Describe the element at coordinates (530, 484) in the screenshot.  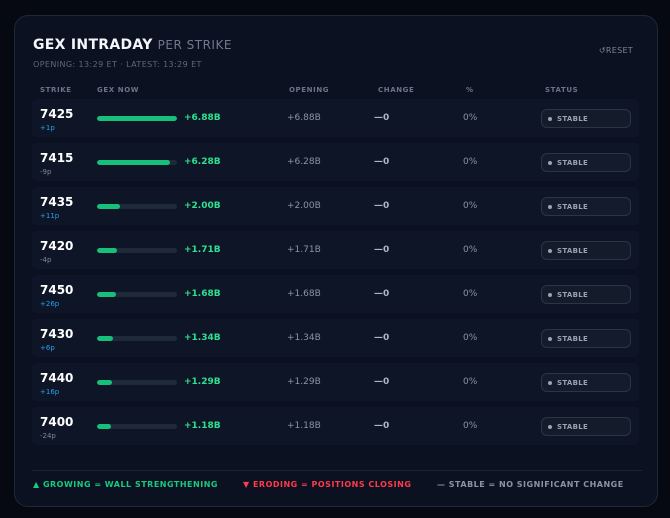
I see `legend-stable: — STABLE = NO SIGNIFICANT CHANGE` at that location.